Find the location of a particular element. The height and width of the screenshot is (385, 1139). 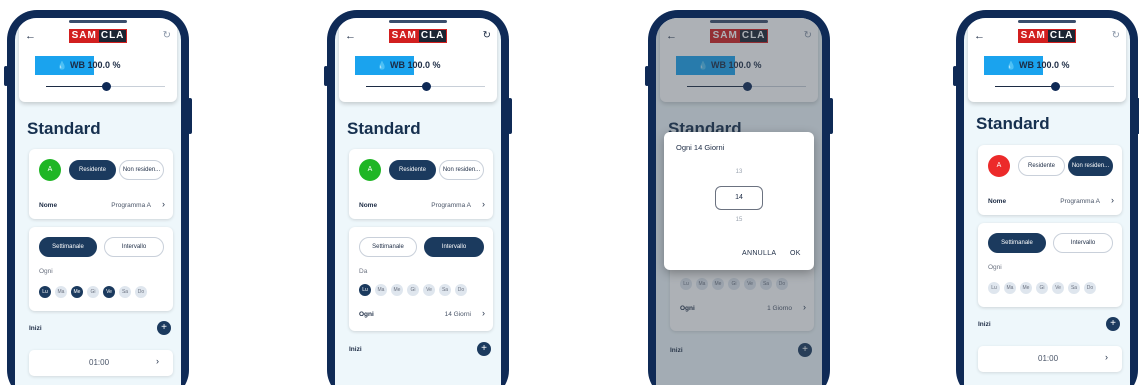

start-time: 01:00 is located at coordinates (99, 362).